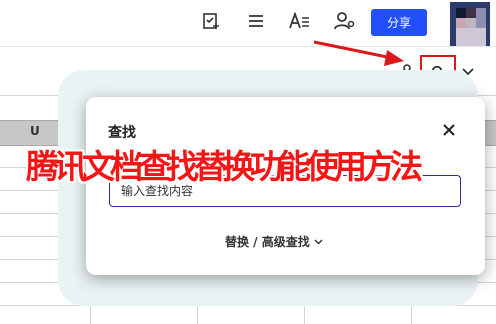 The height and width of the screenshot is (324, 496). Describe the element at coordinates (224, 166) in the screenshot. I see `overlay-caption: 腾讯文档查找替换功能使用方法` at that location.